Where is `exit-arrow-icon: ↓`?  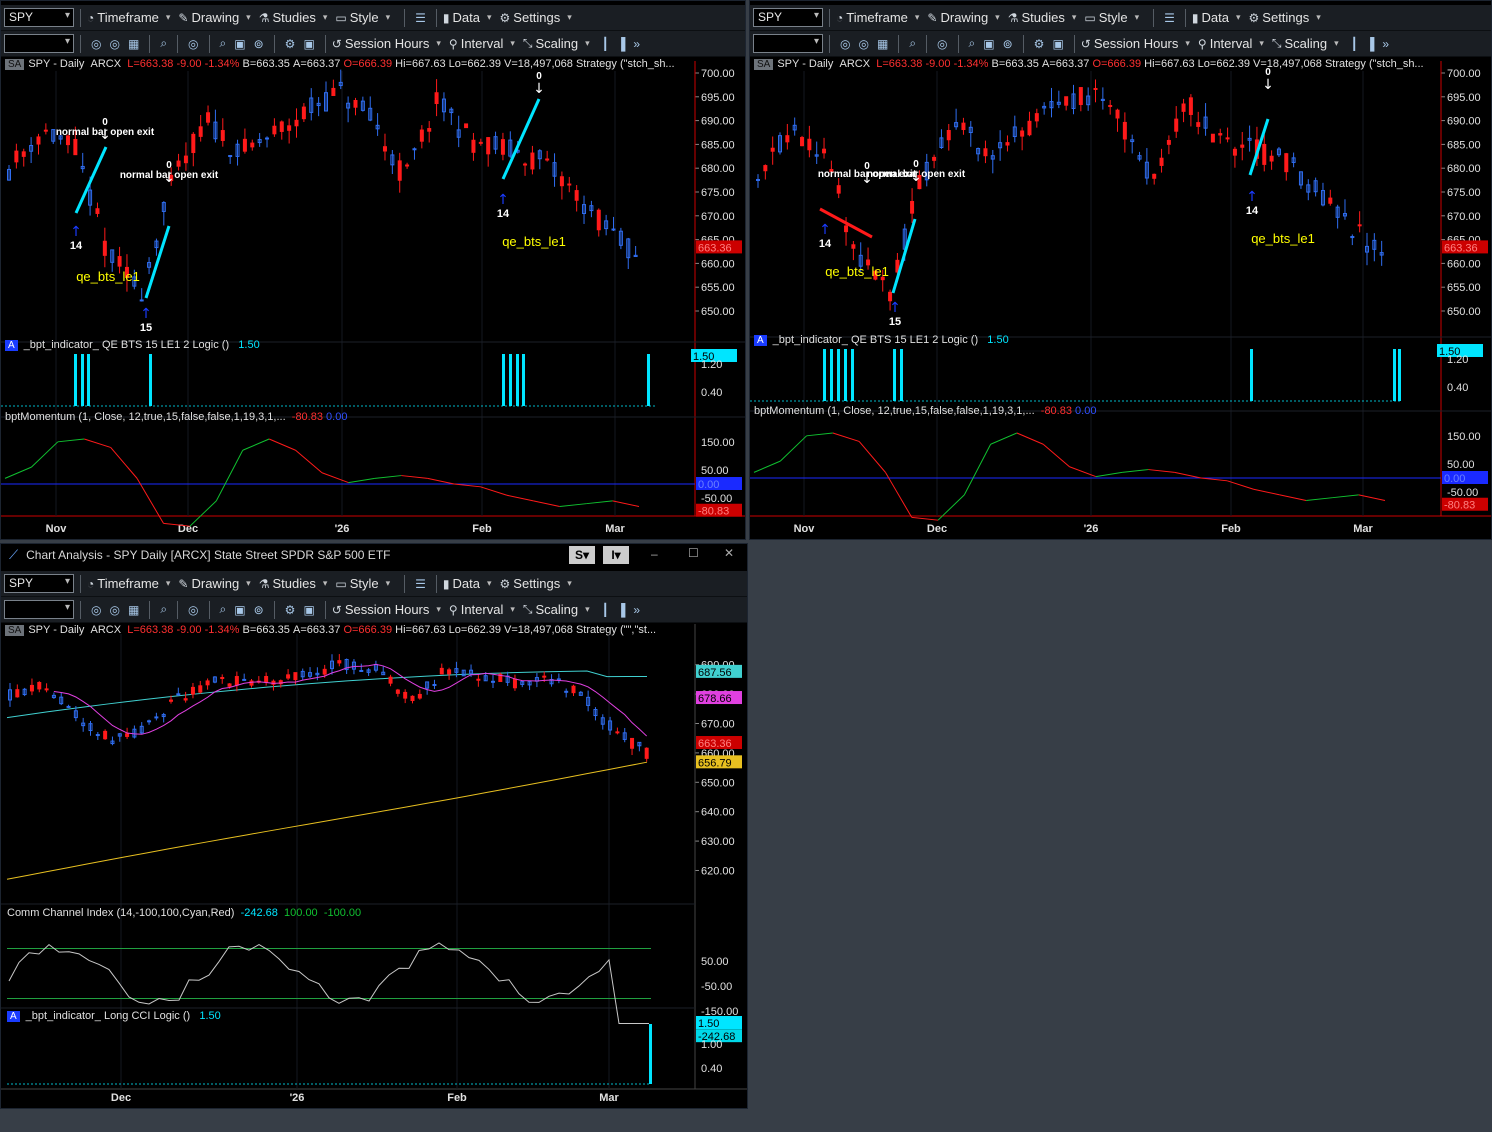
exit-arrow-icon: ↓ is located at coordinates (539, 89).